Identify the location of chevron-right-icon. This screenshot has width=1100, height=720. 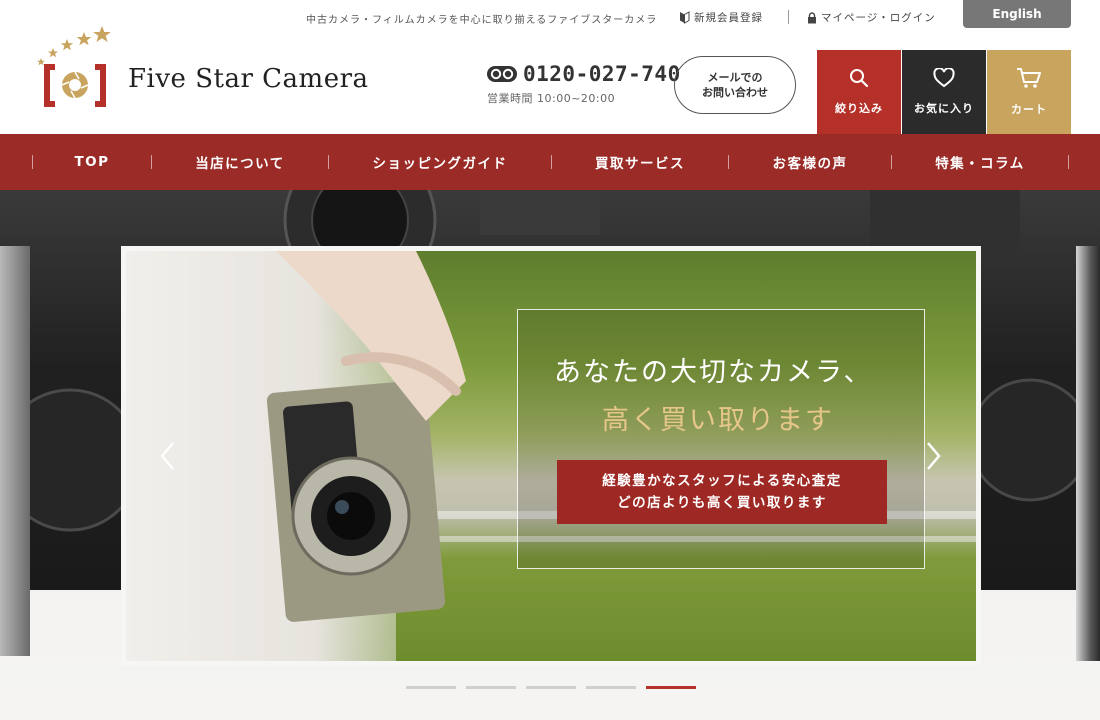
(934, 456).